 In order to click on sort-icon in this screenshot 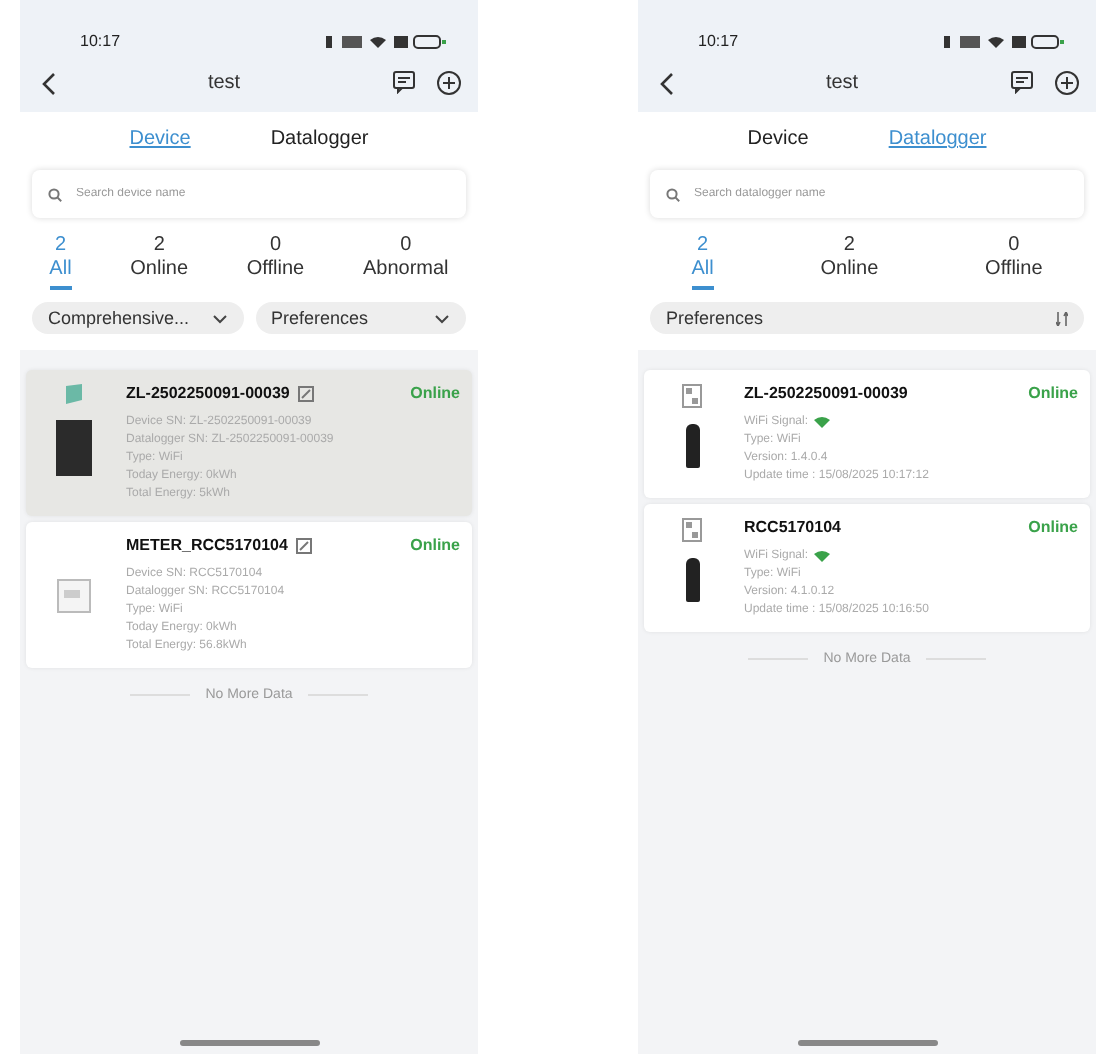, I will do `click(1062, 318)`.